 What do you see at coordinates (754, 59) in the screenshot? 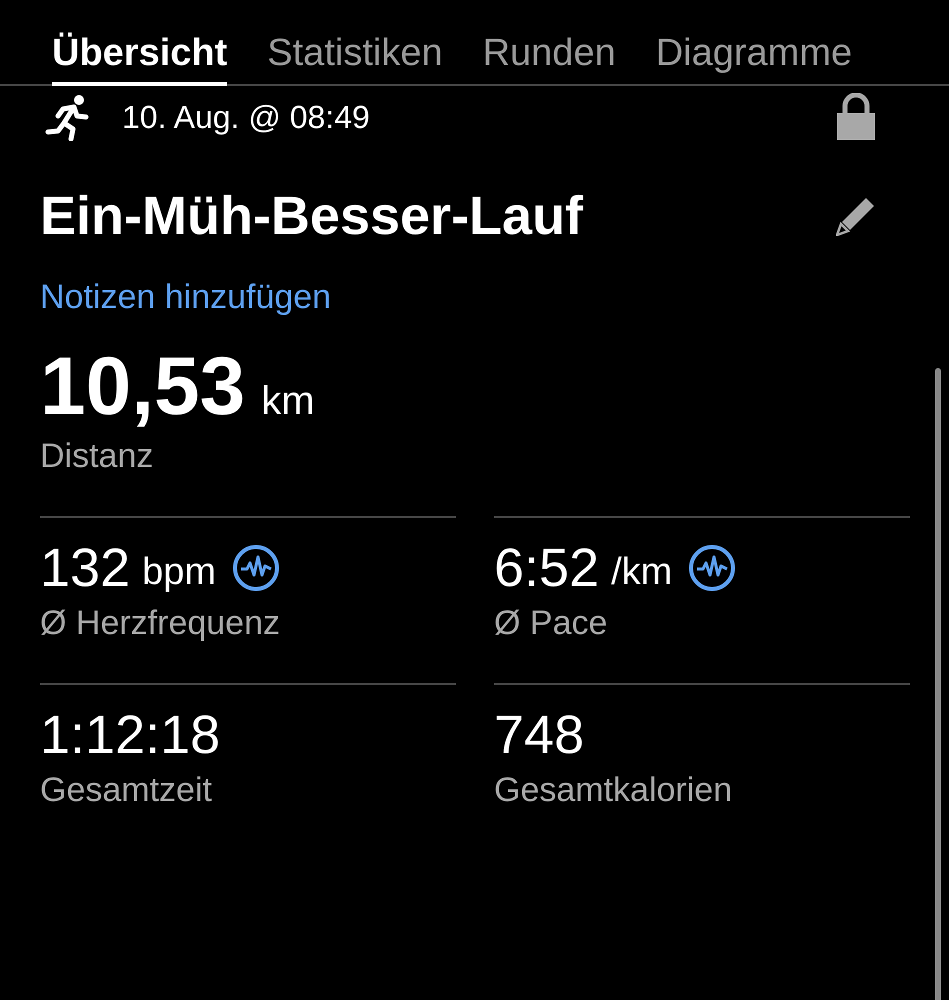
I see `tab: Diagramme` at bounding box center [754, 59].